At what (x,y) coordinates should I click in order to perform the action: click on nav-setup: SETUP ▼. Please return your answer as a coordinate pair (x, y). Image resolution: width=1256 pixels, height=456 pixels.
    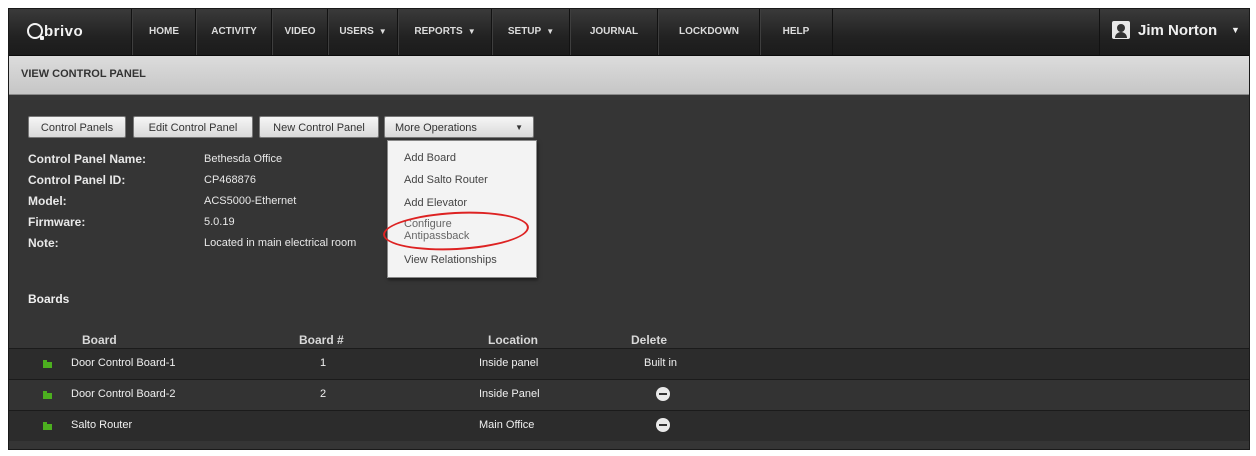
    Looking at the image, I should click on (530, 32).